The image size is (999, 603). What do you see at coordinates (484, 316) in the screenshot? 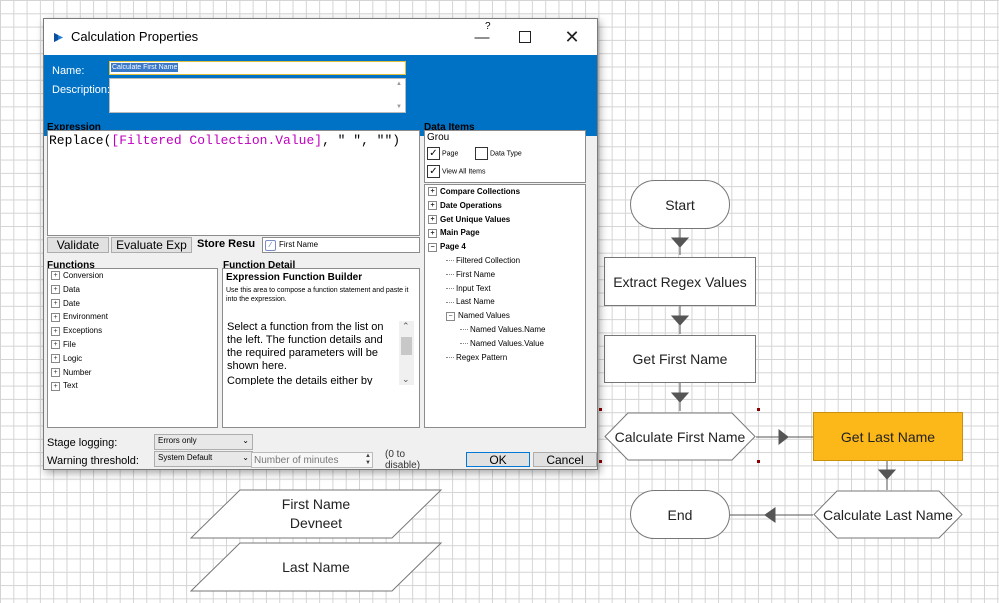
I see `data-item-label: Named Values` at bounding box center [484, 316].